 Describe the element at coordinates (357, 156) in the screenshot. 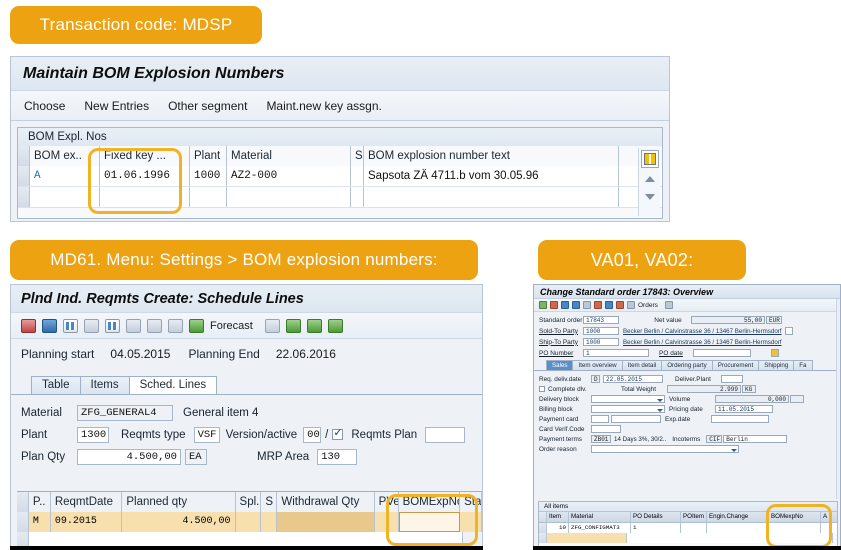

I see `col-s: S` at that location.